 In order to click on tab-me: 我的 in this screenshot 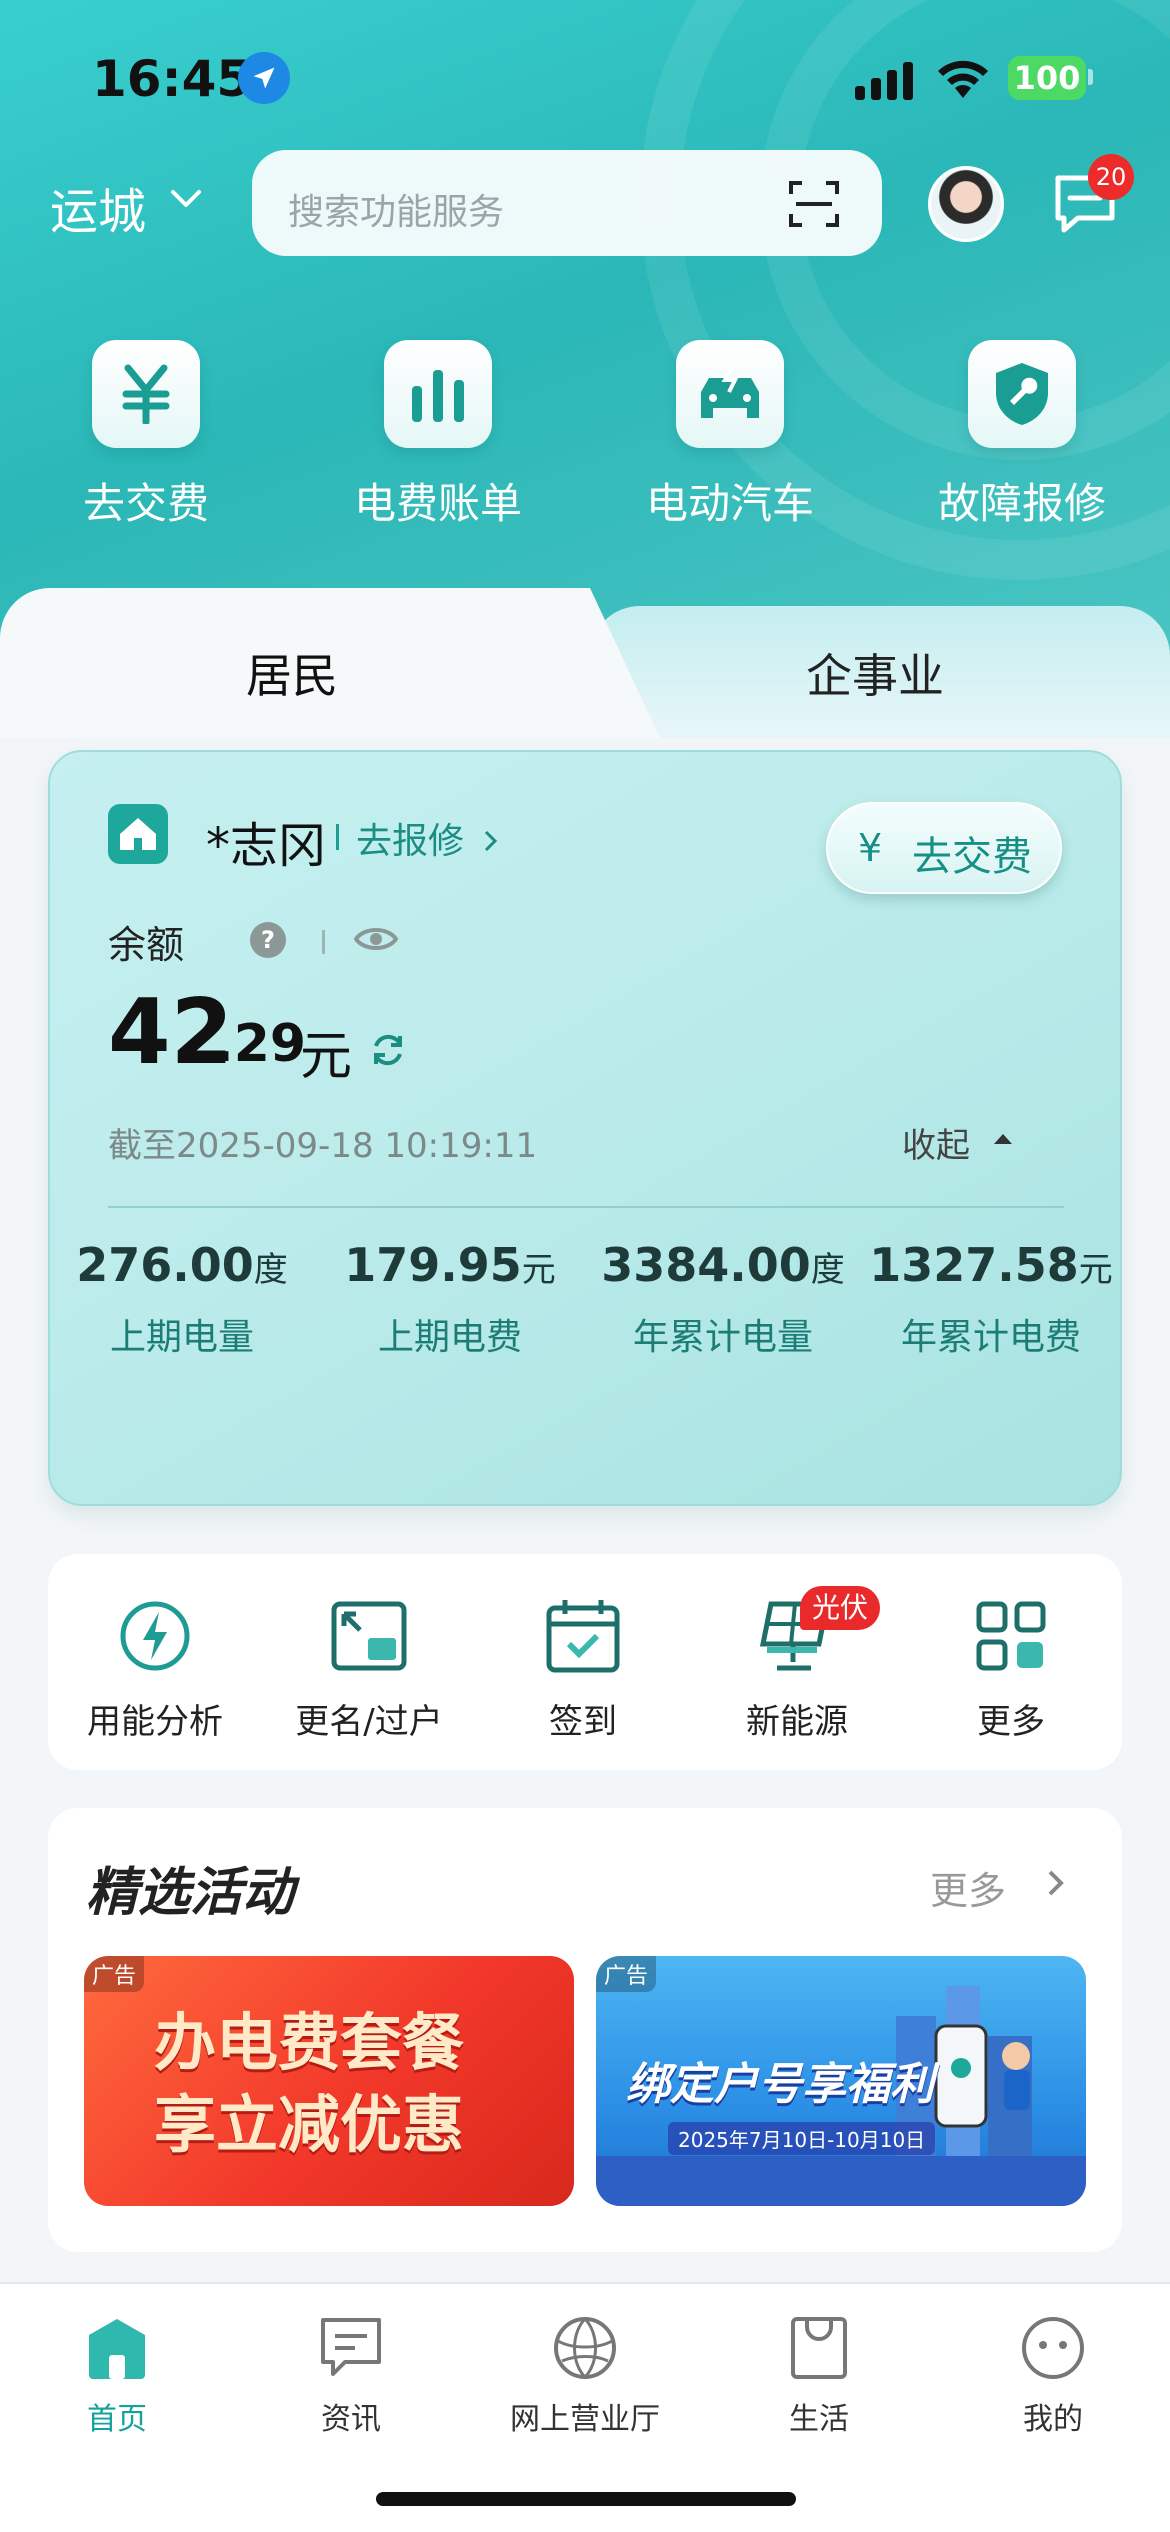, I will do `click(1053, 2375)`.